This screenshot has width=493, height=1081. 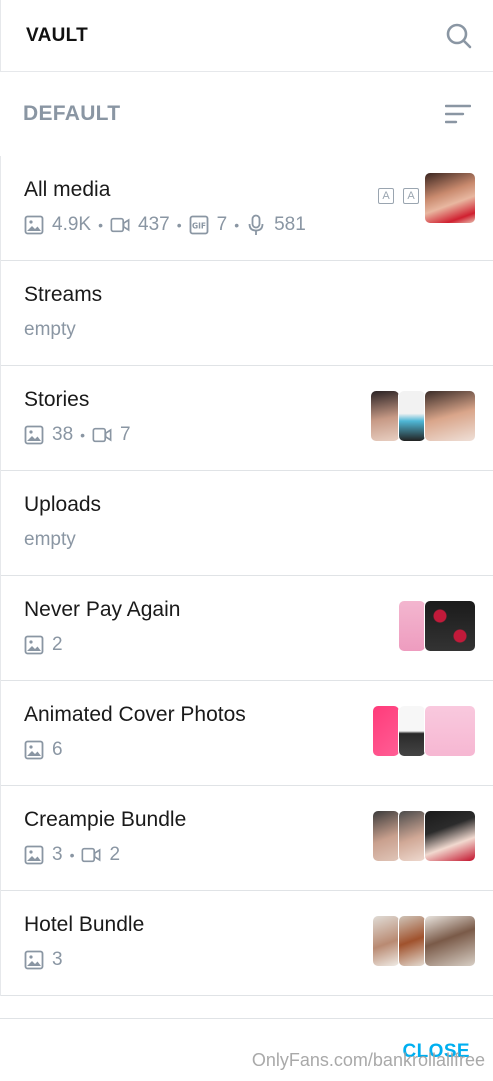 I want to click on page-title: VAULT, so click(x=57, y=35).